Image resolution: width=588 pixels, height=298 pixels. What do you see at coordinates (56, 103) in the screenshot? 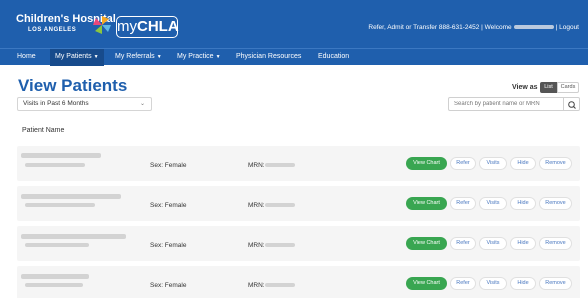
I see `filter-selected-value: Visits in Past 6 Months` at bounding box center [56, 103].